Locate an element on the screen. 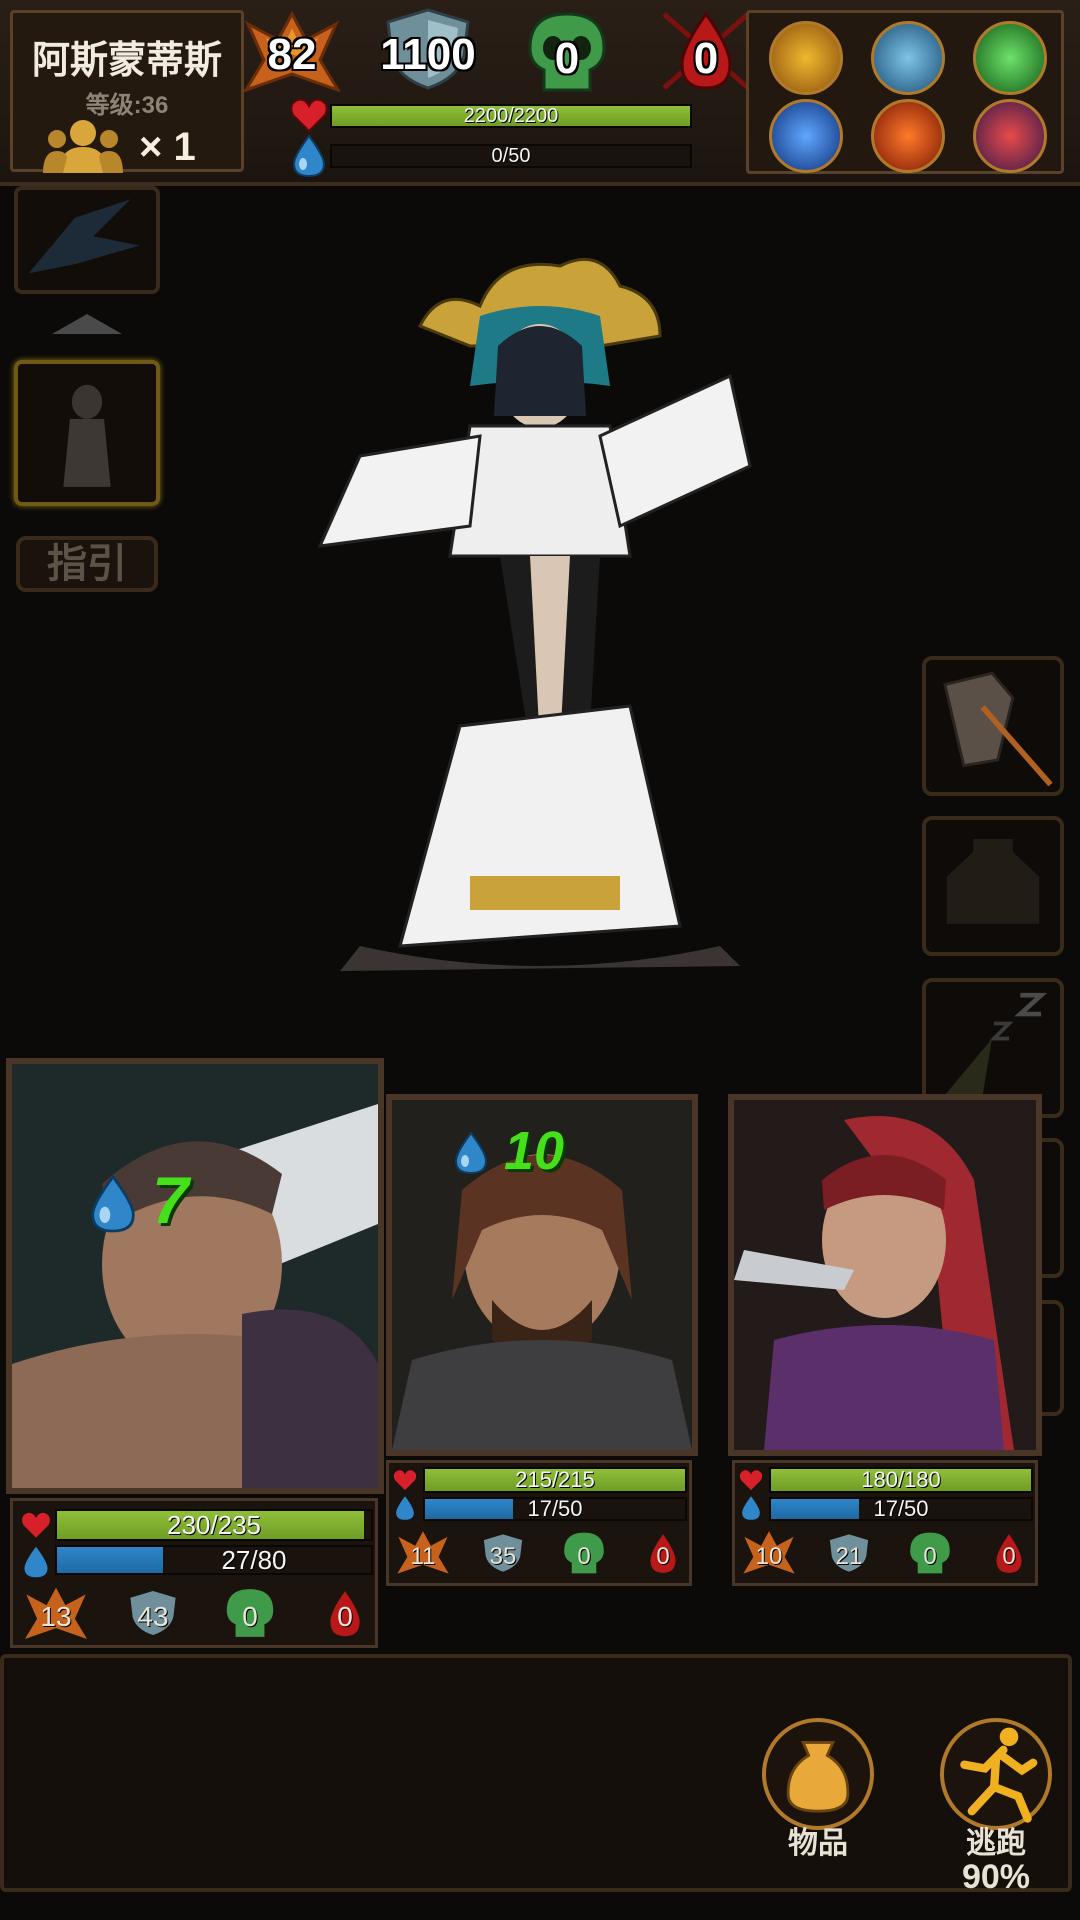 The image size is (1080, 1920). hero-mp-text: 27/80 is located at coordinates (254, 1560).